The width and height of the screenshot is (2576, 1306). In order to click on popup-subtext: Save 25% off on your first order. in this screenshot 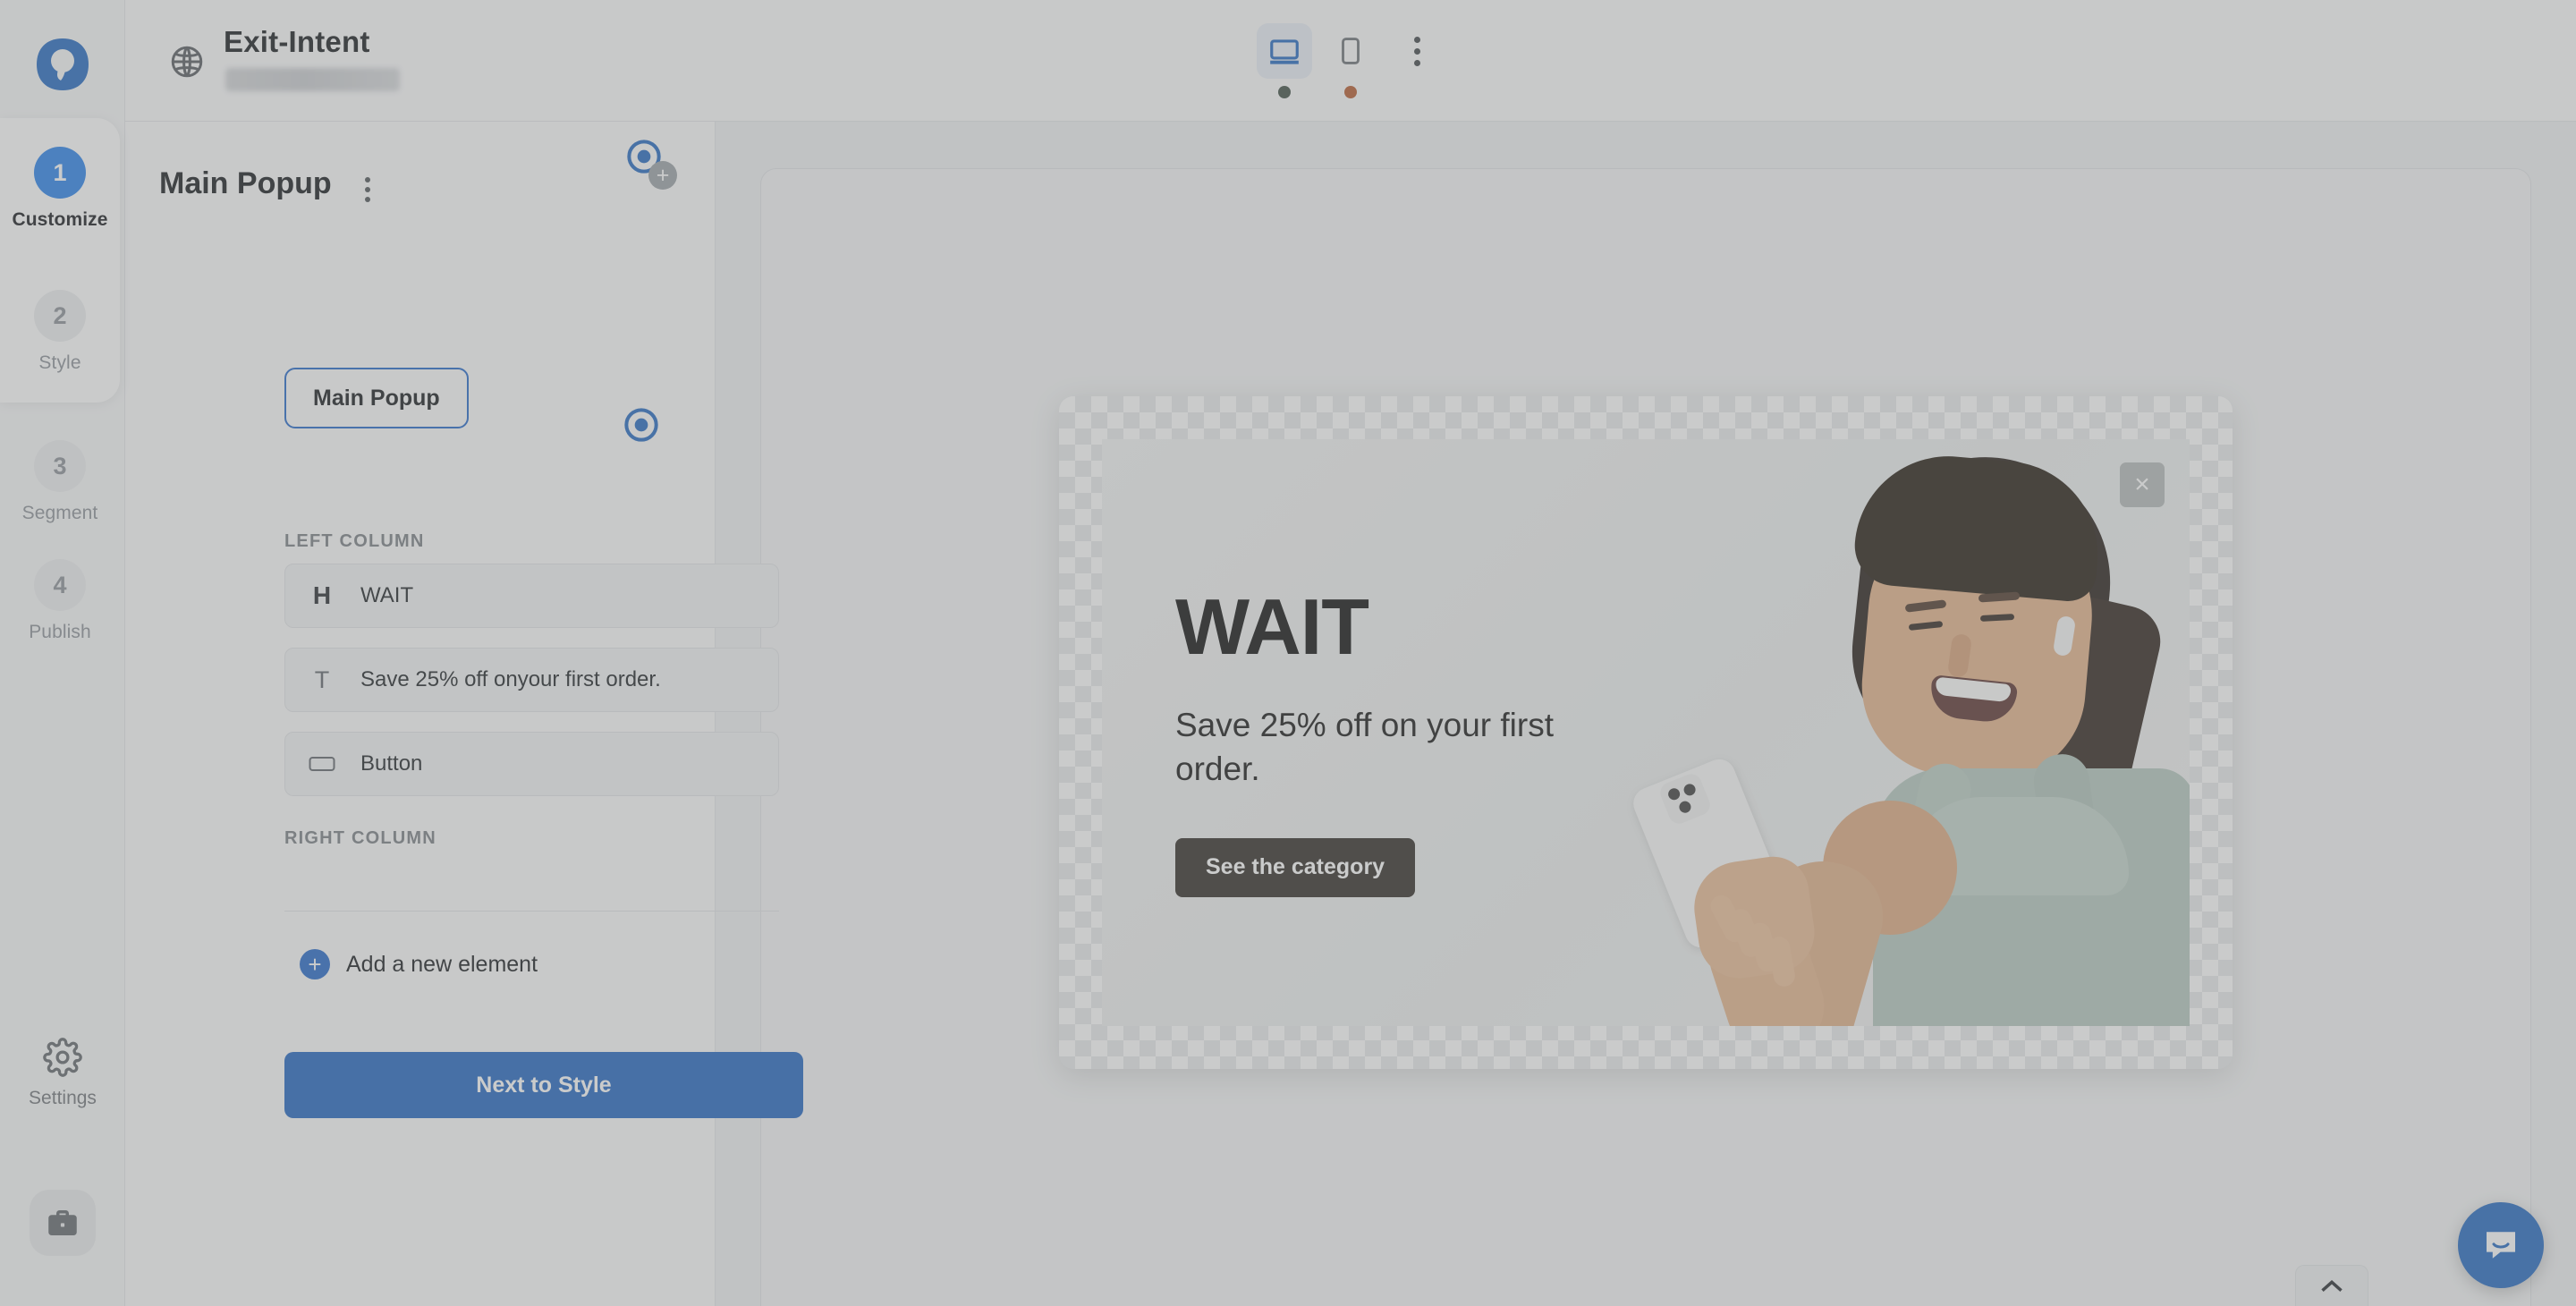, I will do `click(1390, 748)`.